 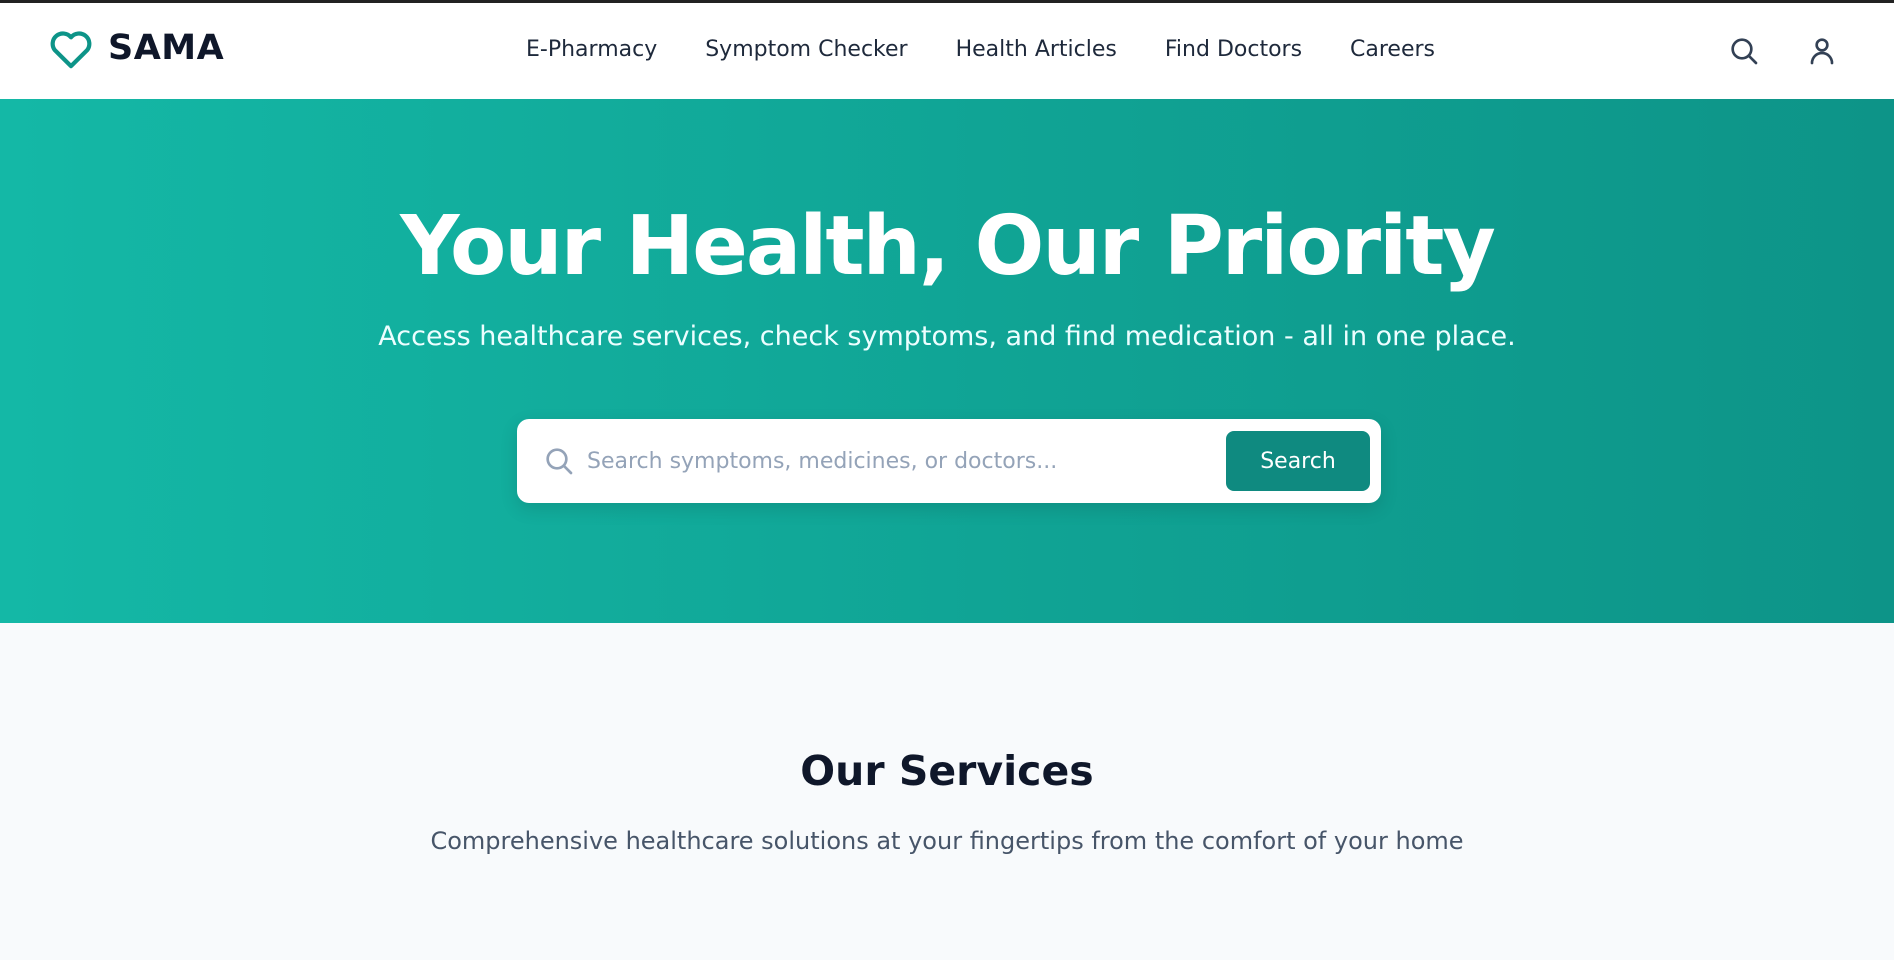 I want to click on nav-e-pharmacy: E-Pharmacy, so click(x=591, y=49).